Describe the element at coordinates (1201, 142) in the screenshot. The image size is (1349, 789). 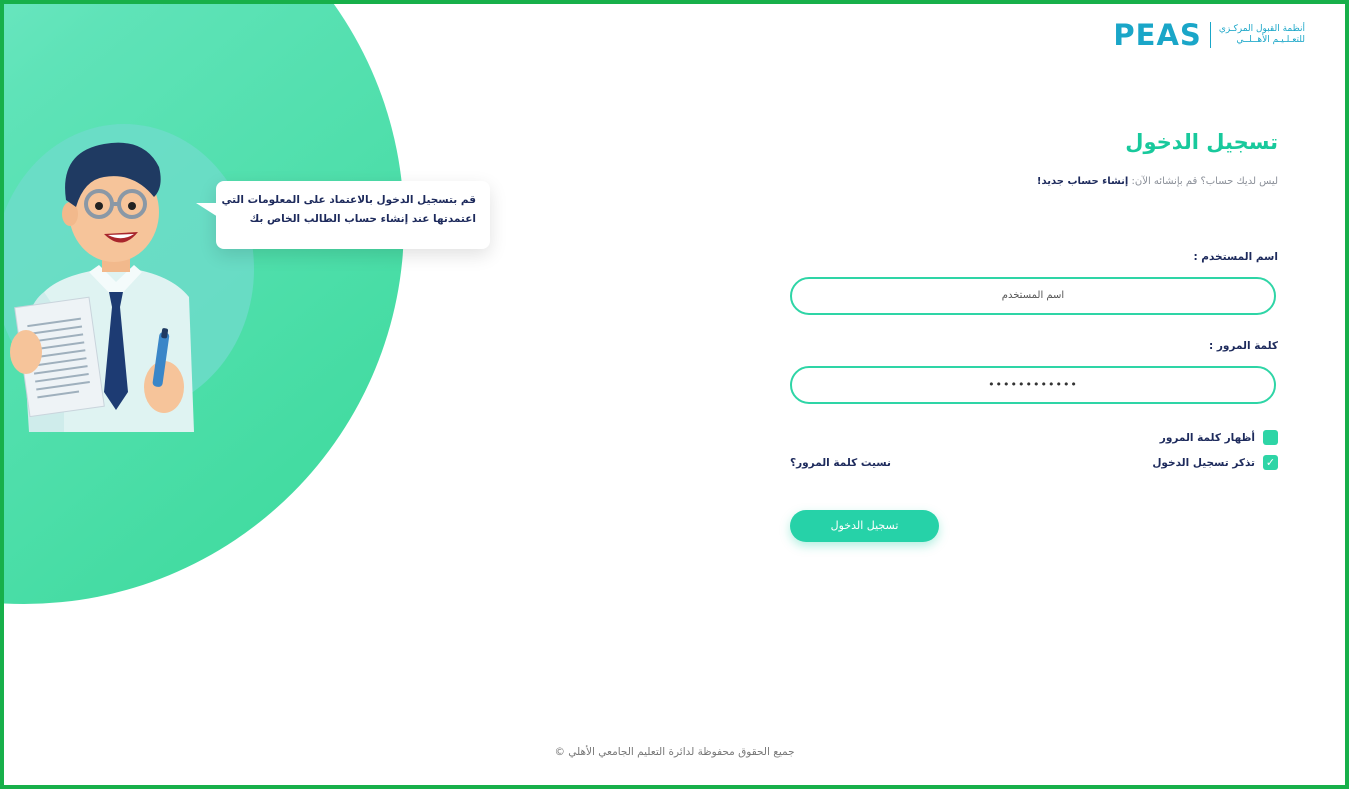
I see `page-title: تسجيل الدخول` at that location.